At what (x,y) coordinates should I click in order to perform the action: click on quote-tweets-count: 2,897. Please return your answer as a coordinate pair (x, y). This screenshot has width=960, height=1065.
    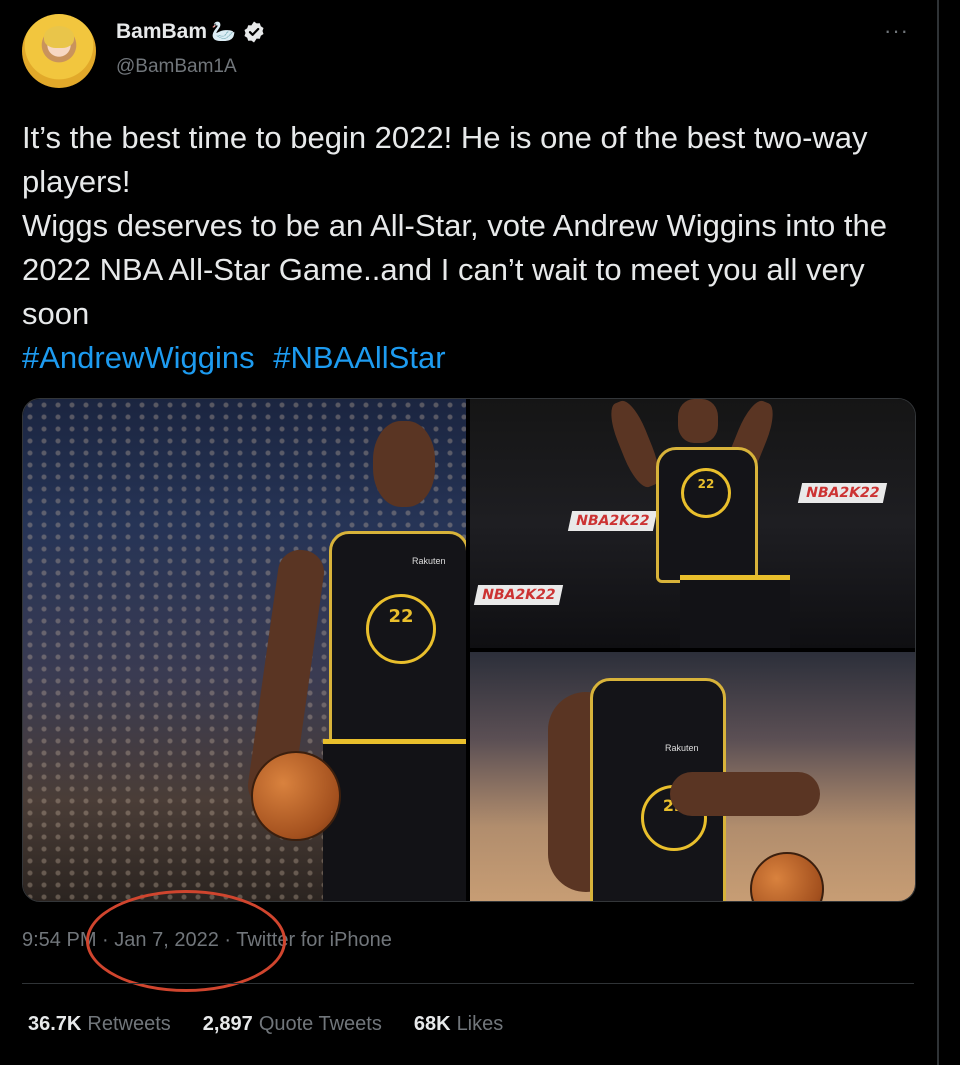
    Looking at the image, I should click on (227, 1024).